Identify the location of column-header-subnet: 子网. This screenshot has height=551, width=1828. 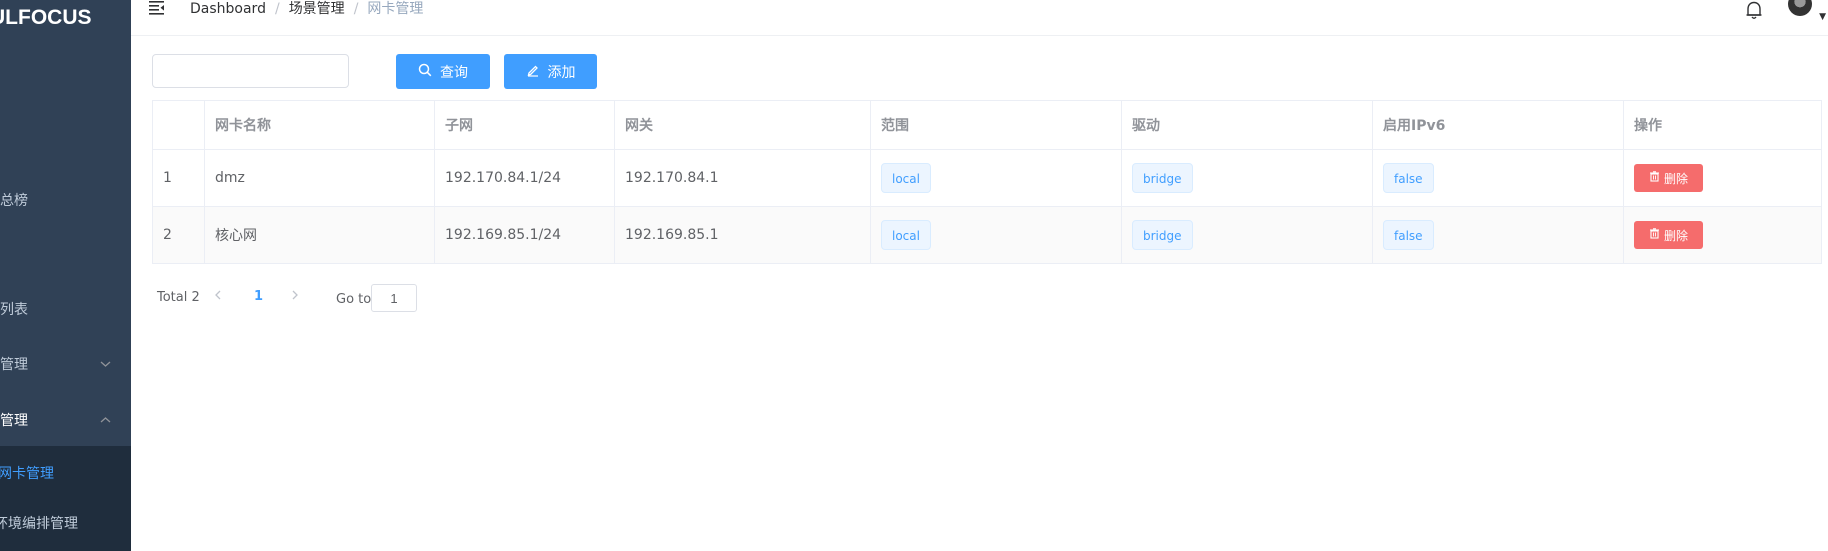
(525, 125).